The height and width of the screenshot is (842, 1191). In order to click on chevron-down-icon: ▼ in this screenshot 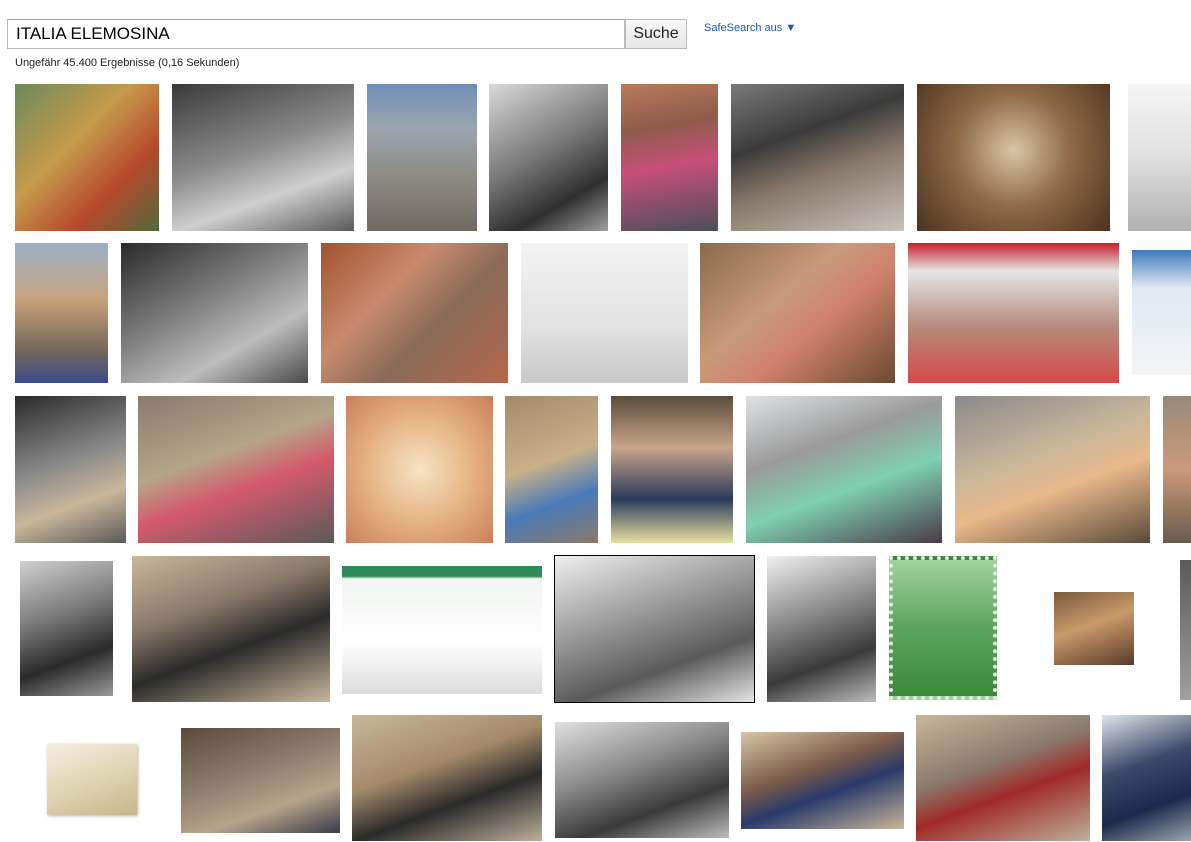, I will do `click(791, 28)`.